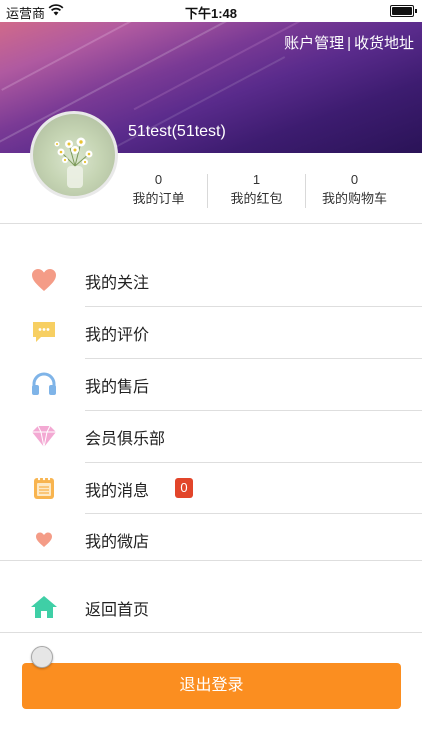 This screenshot has width=422, height=750. Describe the element at coordinates (211, 436) in the screenshot. I see `menu-item-member-club: 会员俱乐部` at that location.